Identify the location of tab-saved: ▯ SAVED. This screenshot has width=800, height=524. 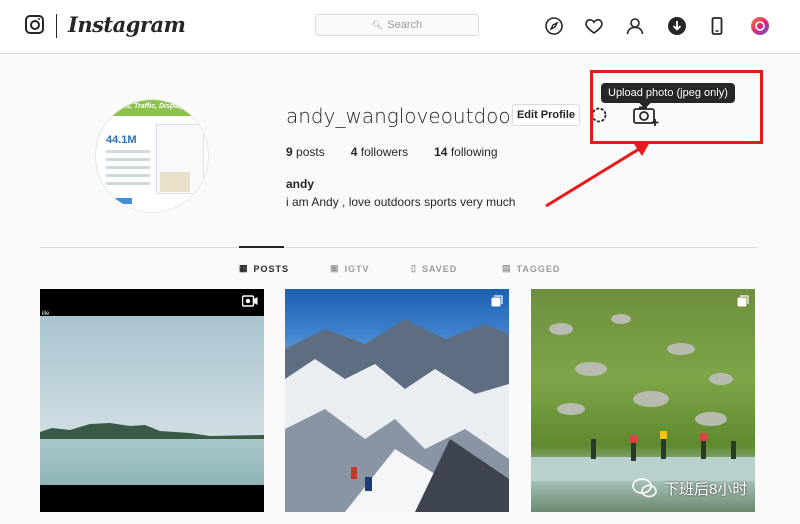
(434, 268).